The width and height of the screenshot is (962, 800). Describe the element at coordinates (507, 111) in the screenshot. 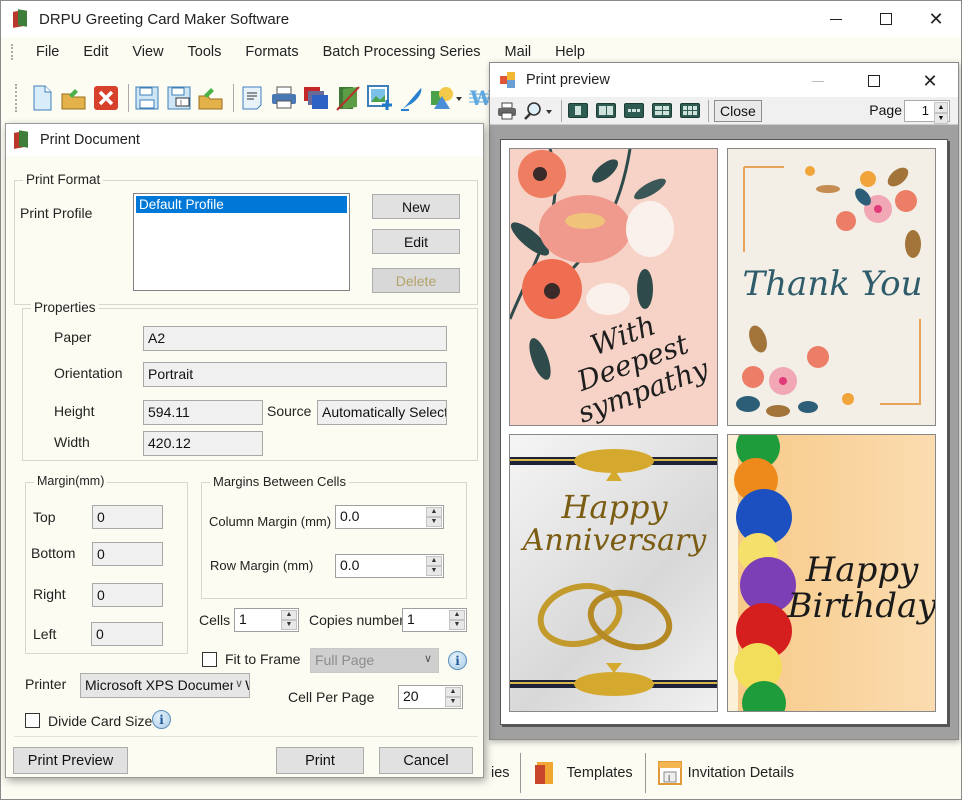

I see `preview-print-button` at that location.